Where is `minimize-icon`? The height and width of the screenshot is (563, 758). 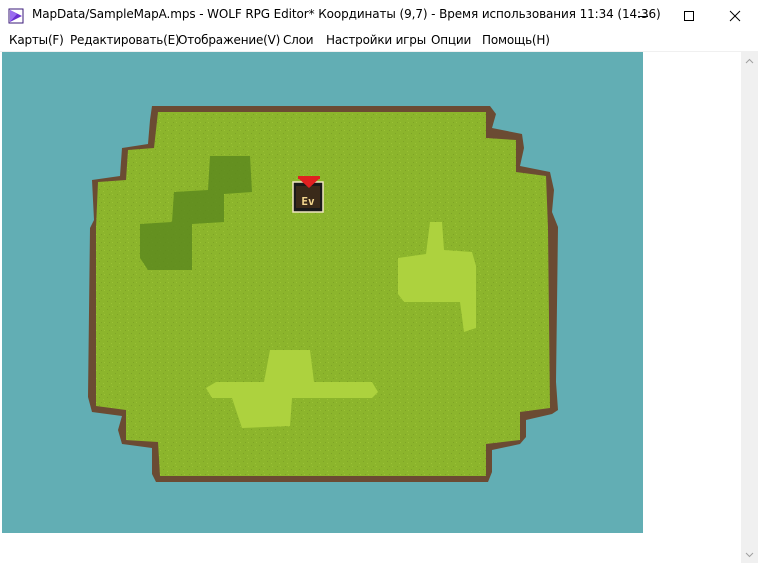
minimize-icon is located at coordinates (643, 16).